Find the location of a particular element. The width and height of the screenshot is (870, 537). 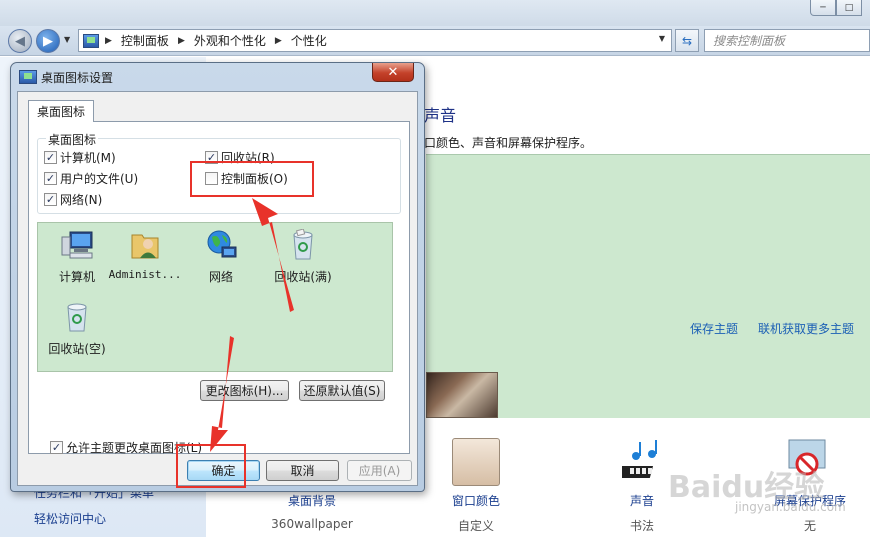

breadcrumb-appearance: 外观和个性化 is located at coordinates (230, 40).